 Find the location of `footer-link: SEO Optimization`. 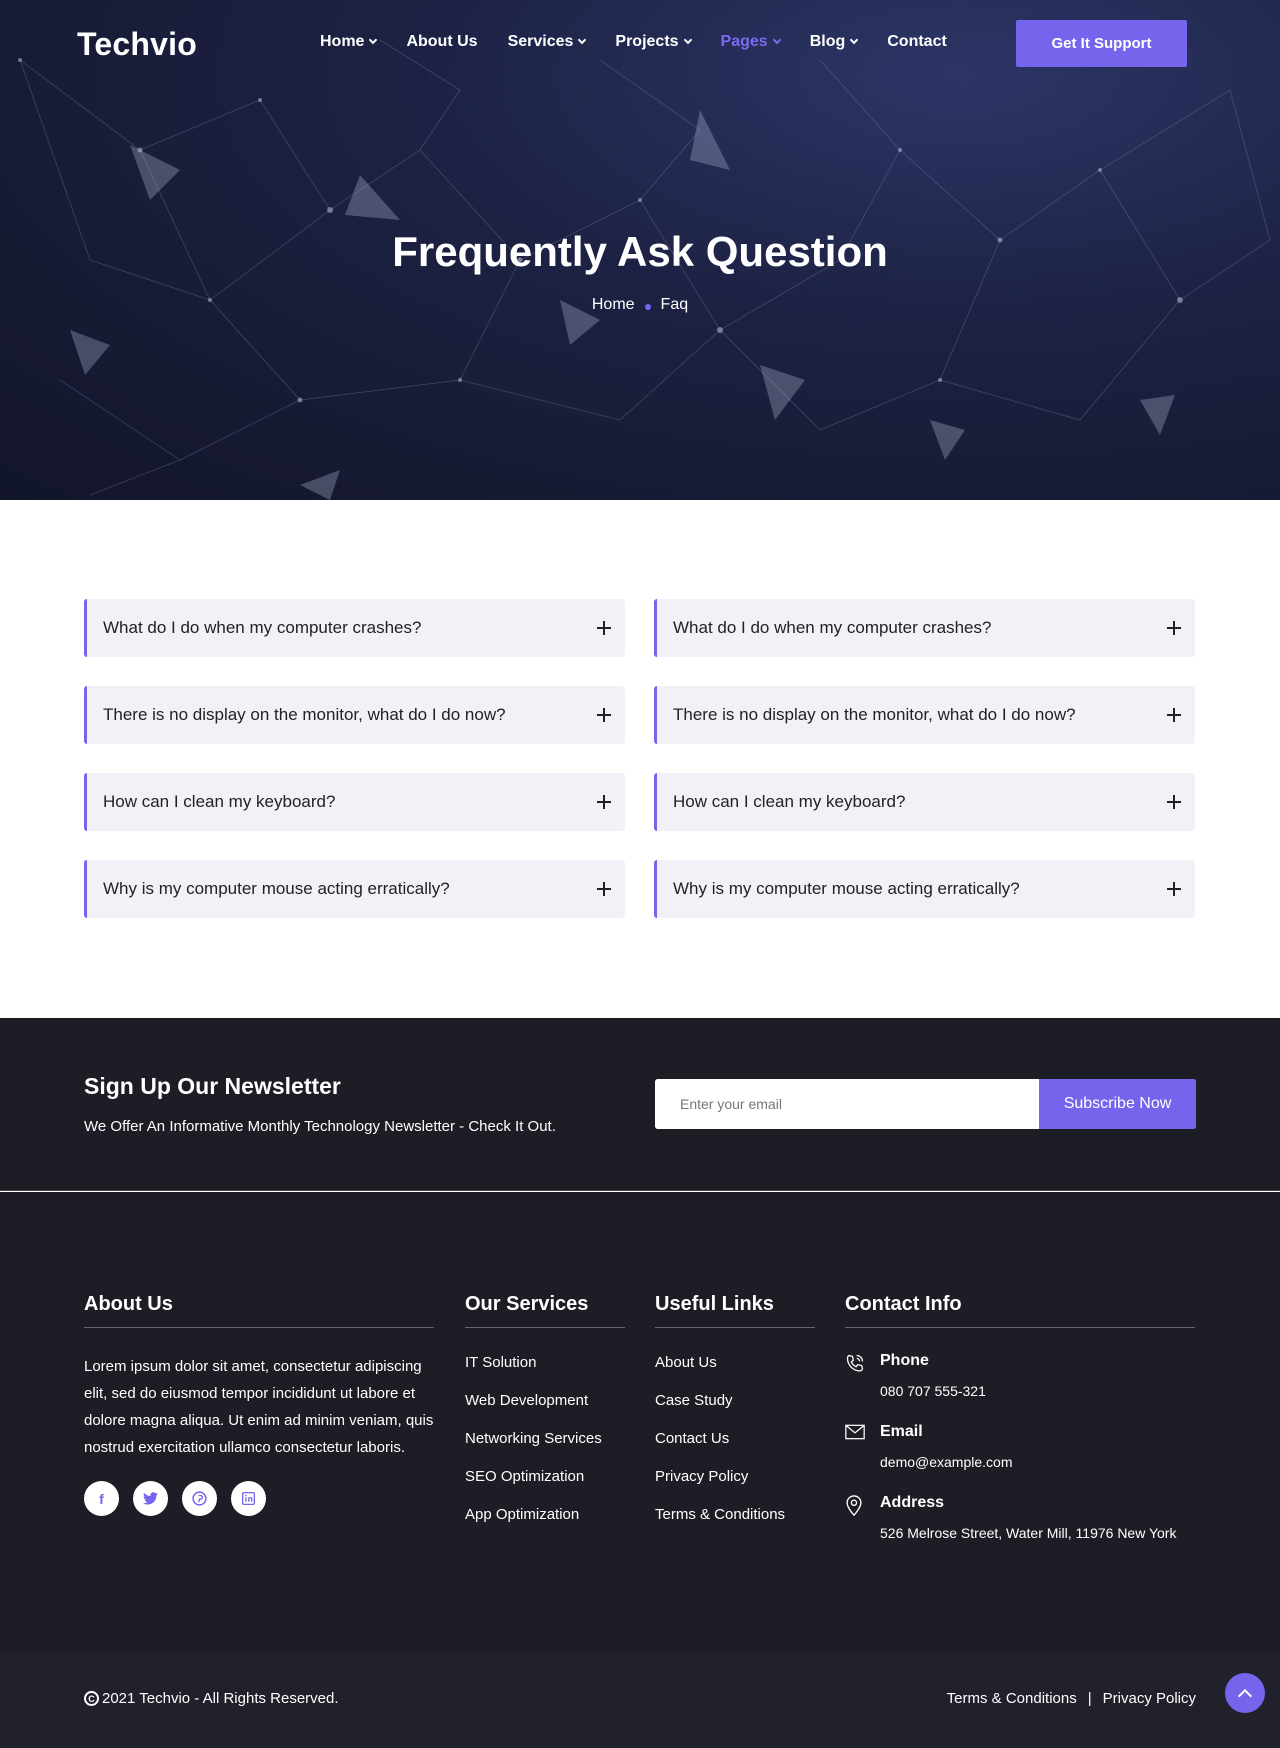

footer-link: SEO Optimization is located at coordinates (545, 1476).